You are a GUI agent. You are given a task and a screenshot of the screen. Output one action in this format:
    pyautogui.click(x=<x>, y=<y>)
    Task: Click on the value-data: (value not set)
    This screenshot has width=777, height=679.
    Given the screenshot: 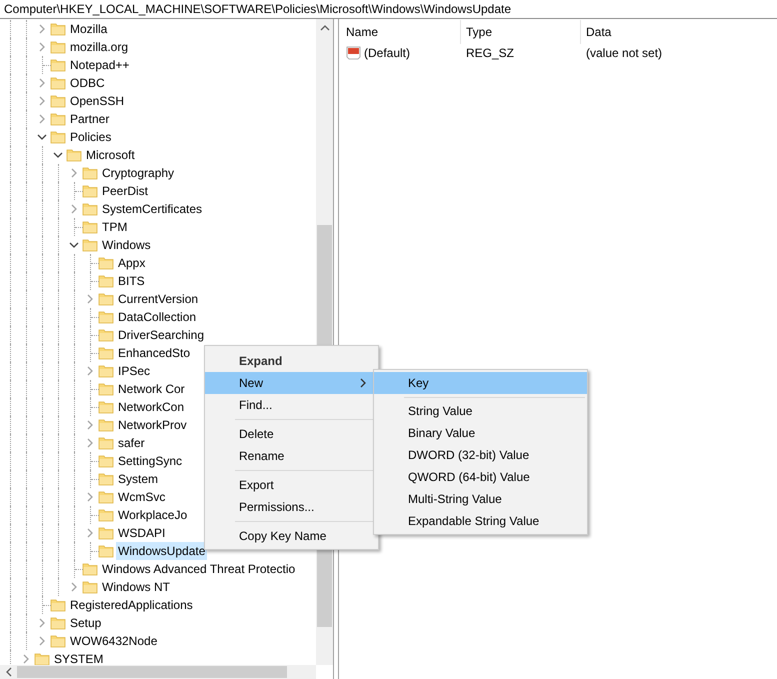 What is the action you would take?
    pyautogui.click(x=624, y=53)
    